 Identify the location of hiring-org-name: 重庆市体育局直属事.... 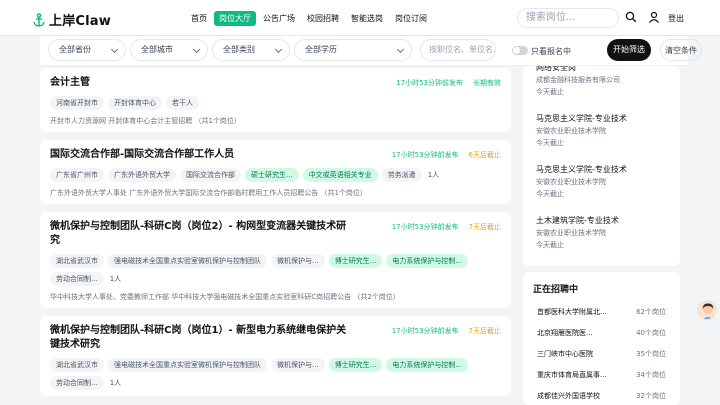
(572, 374).